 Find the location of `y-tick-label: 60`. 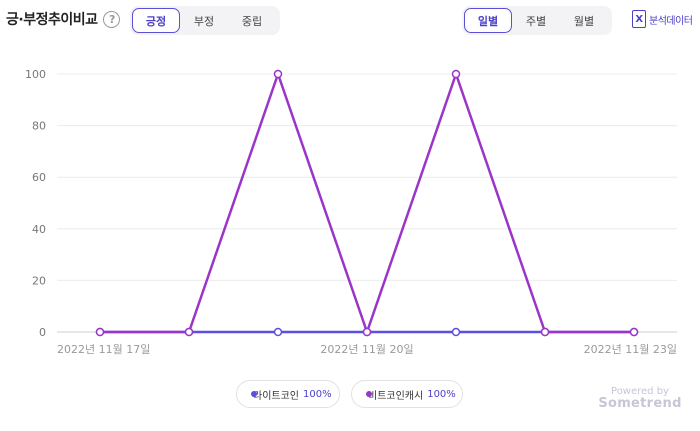

y-tick-label: 60 is located at coordinates (39, 177).